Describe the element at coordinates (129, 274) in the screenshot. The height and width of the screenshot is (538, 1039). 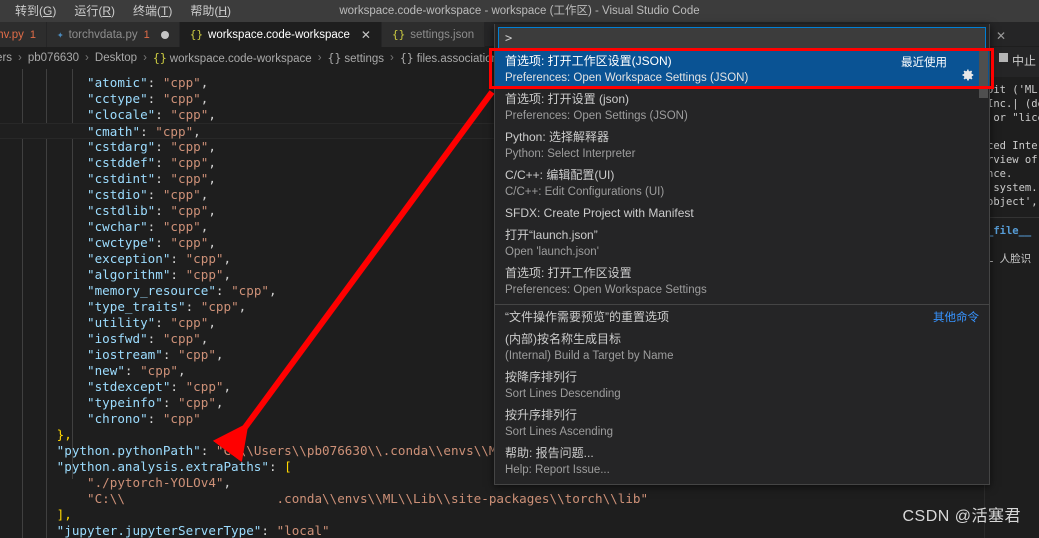
I see `code-key: "algorithm"` at that location.